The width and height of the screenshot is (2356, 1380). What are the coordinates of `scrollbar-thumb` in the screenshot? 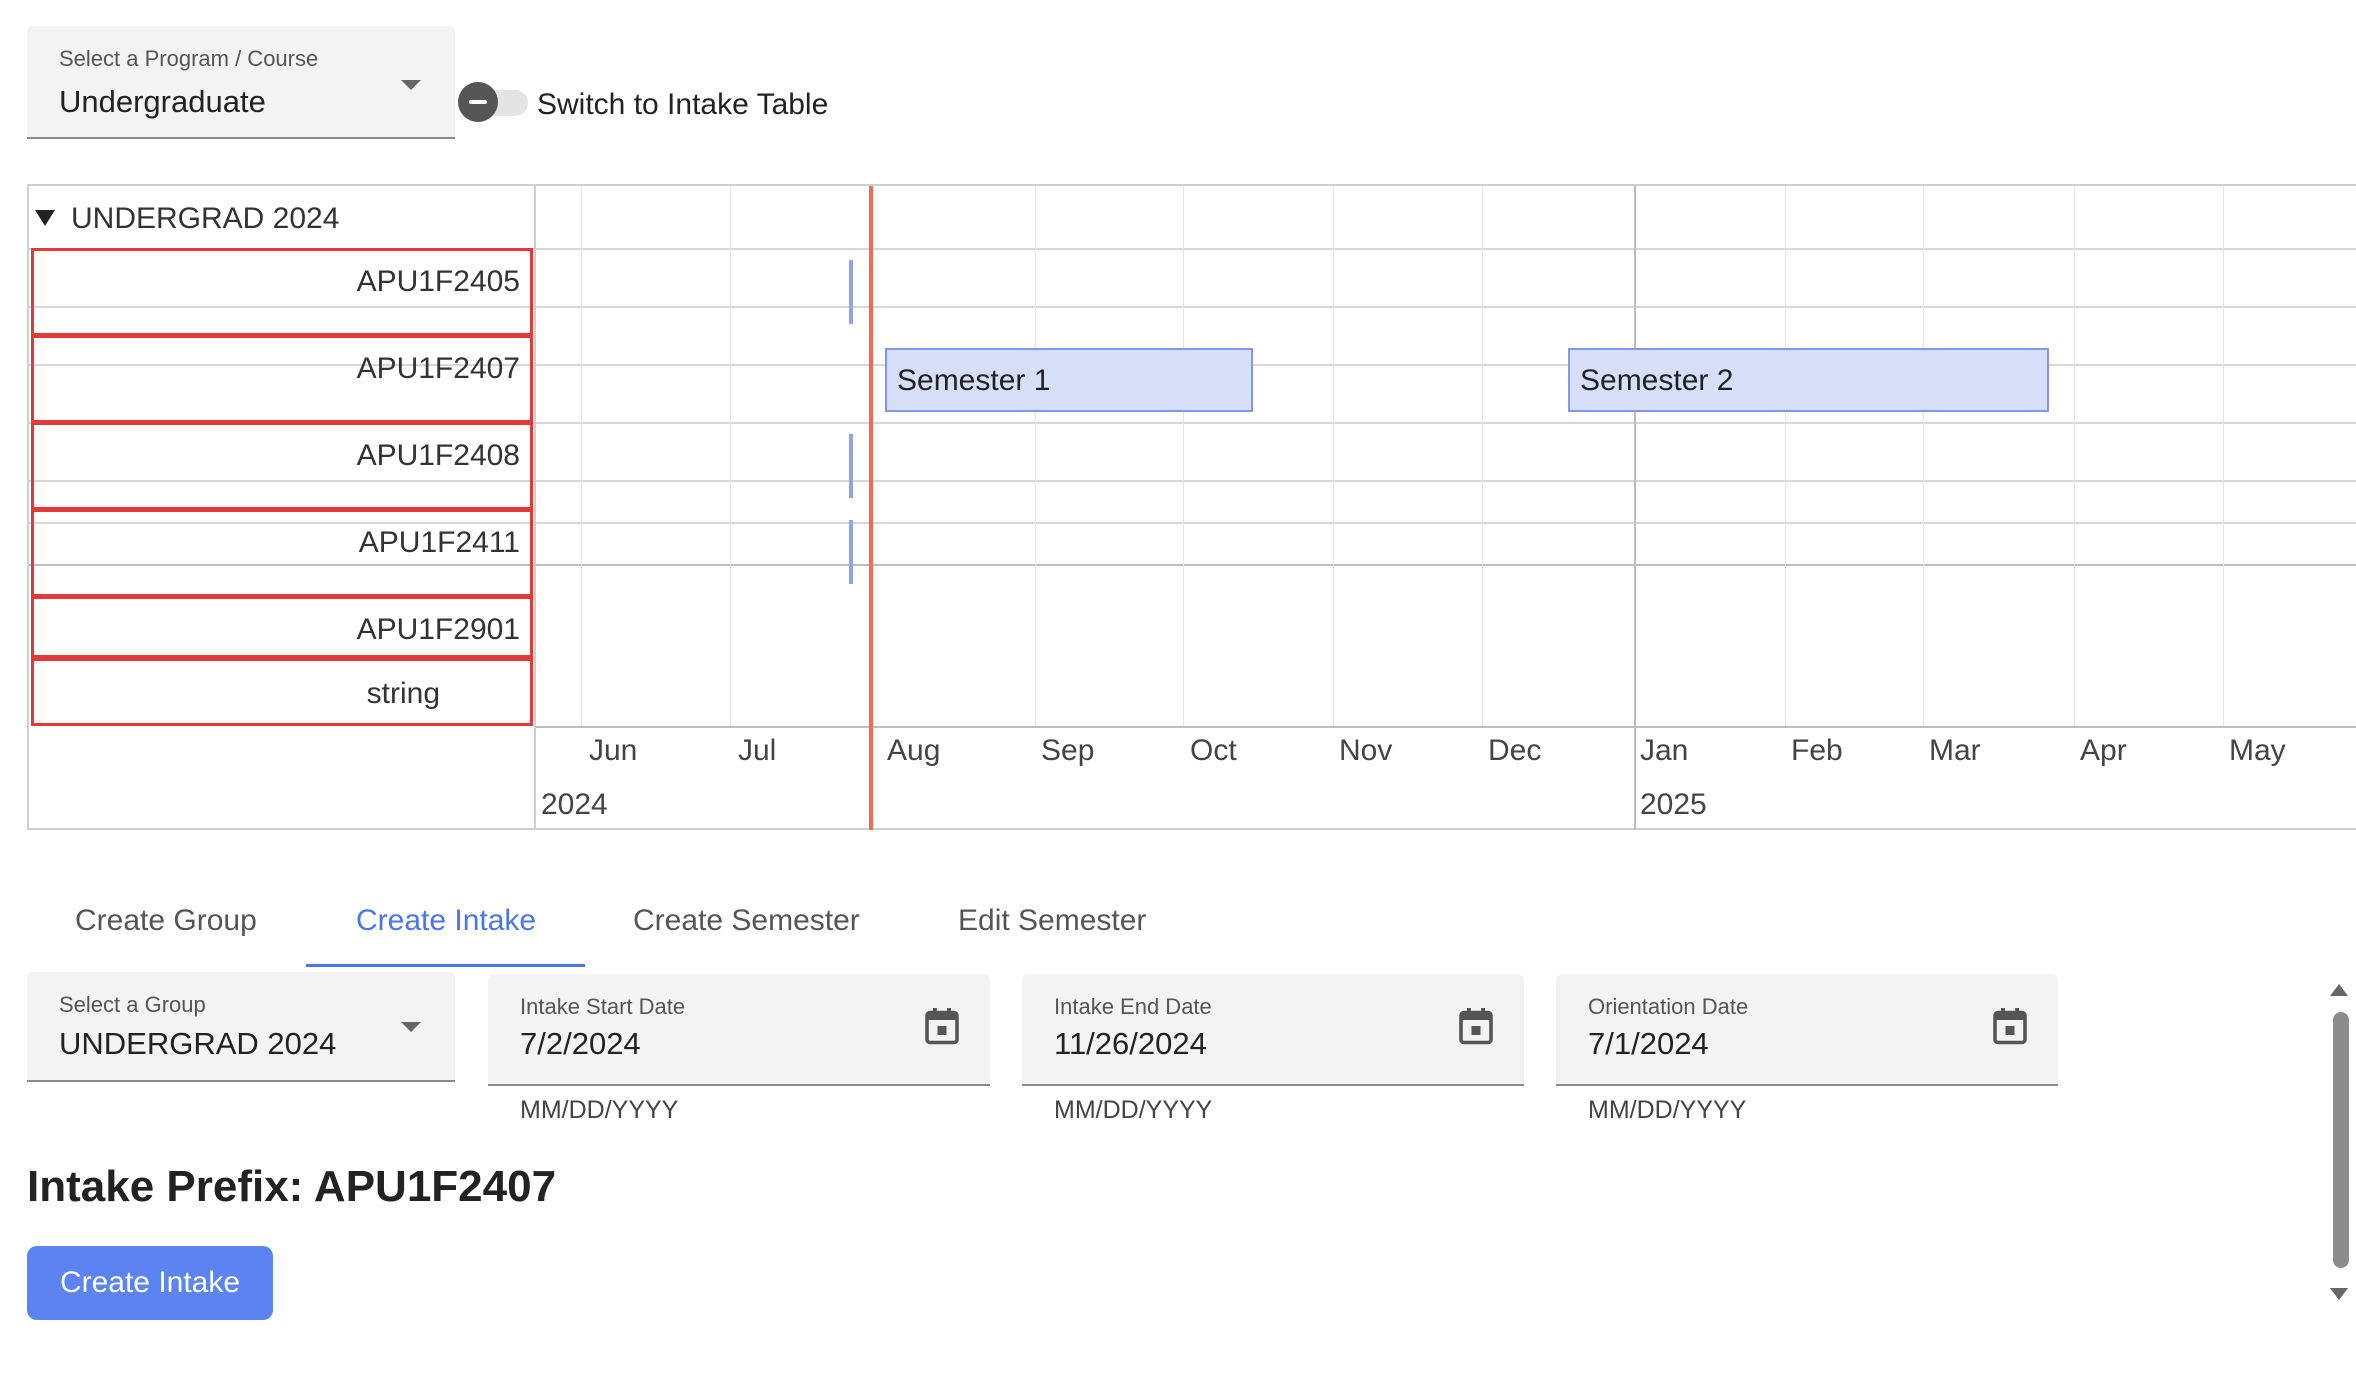 It's located at (2341, 1140).